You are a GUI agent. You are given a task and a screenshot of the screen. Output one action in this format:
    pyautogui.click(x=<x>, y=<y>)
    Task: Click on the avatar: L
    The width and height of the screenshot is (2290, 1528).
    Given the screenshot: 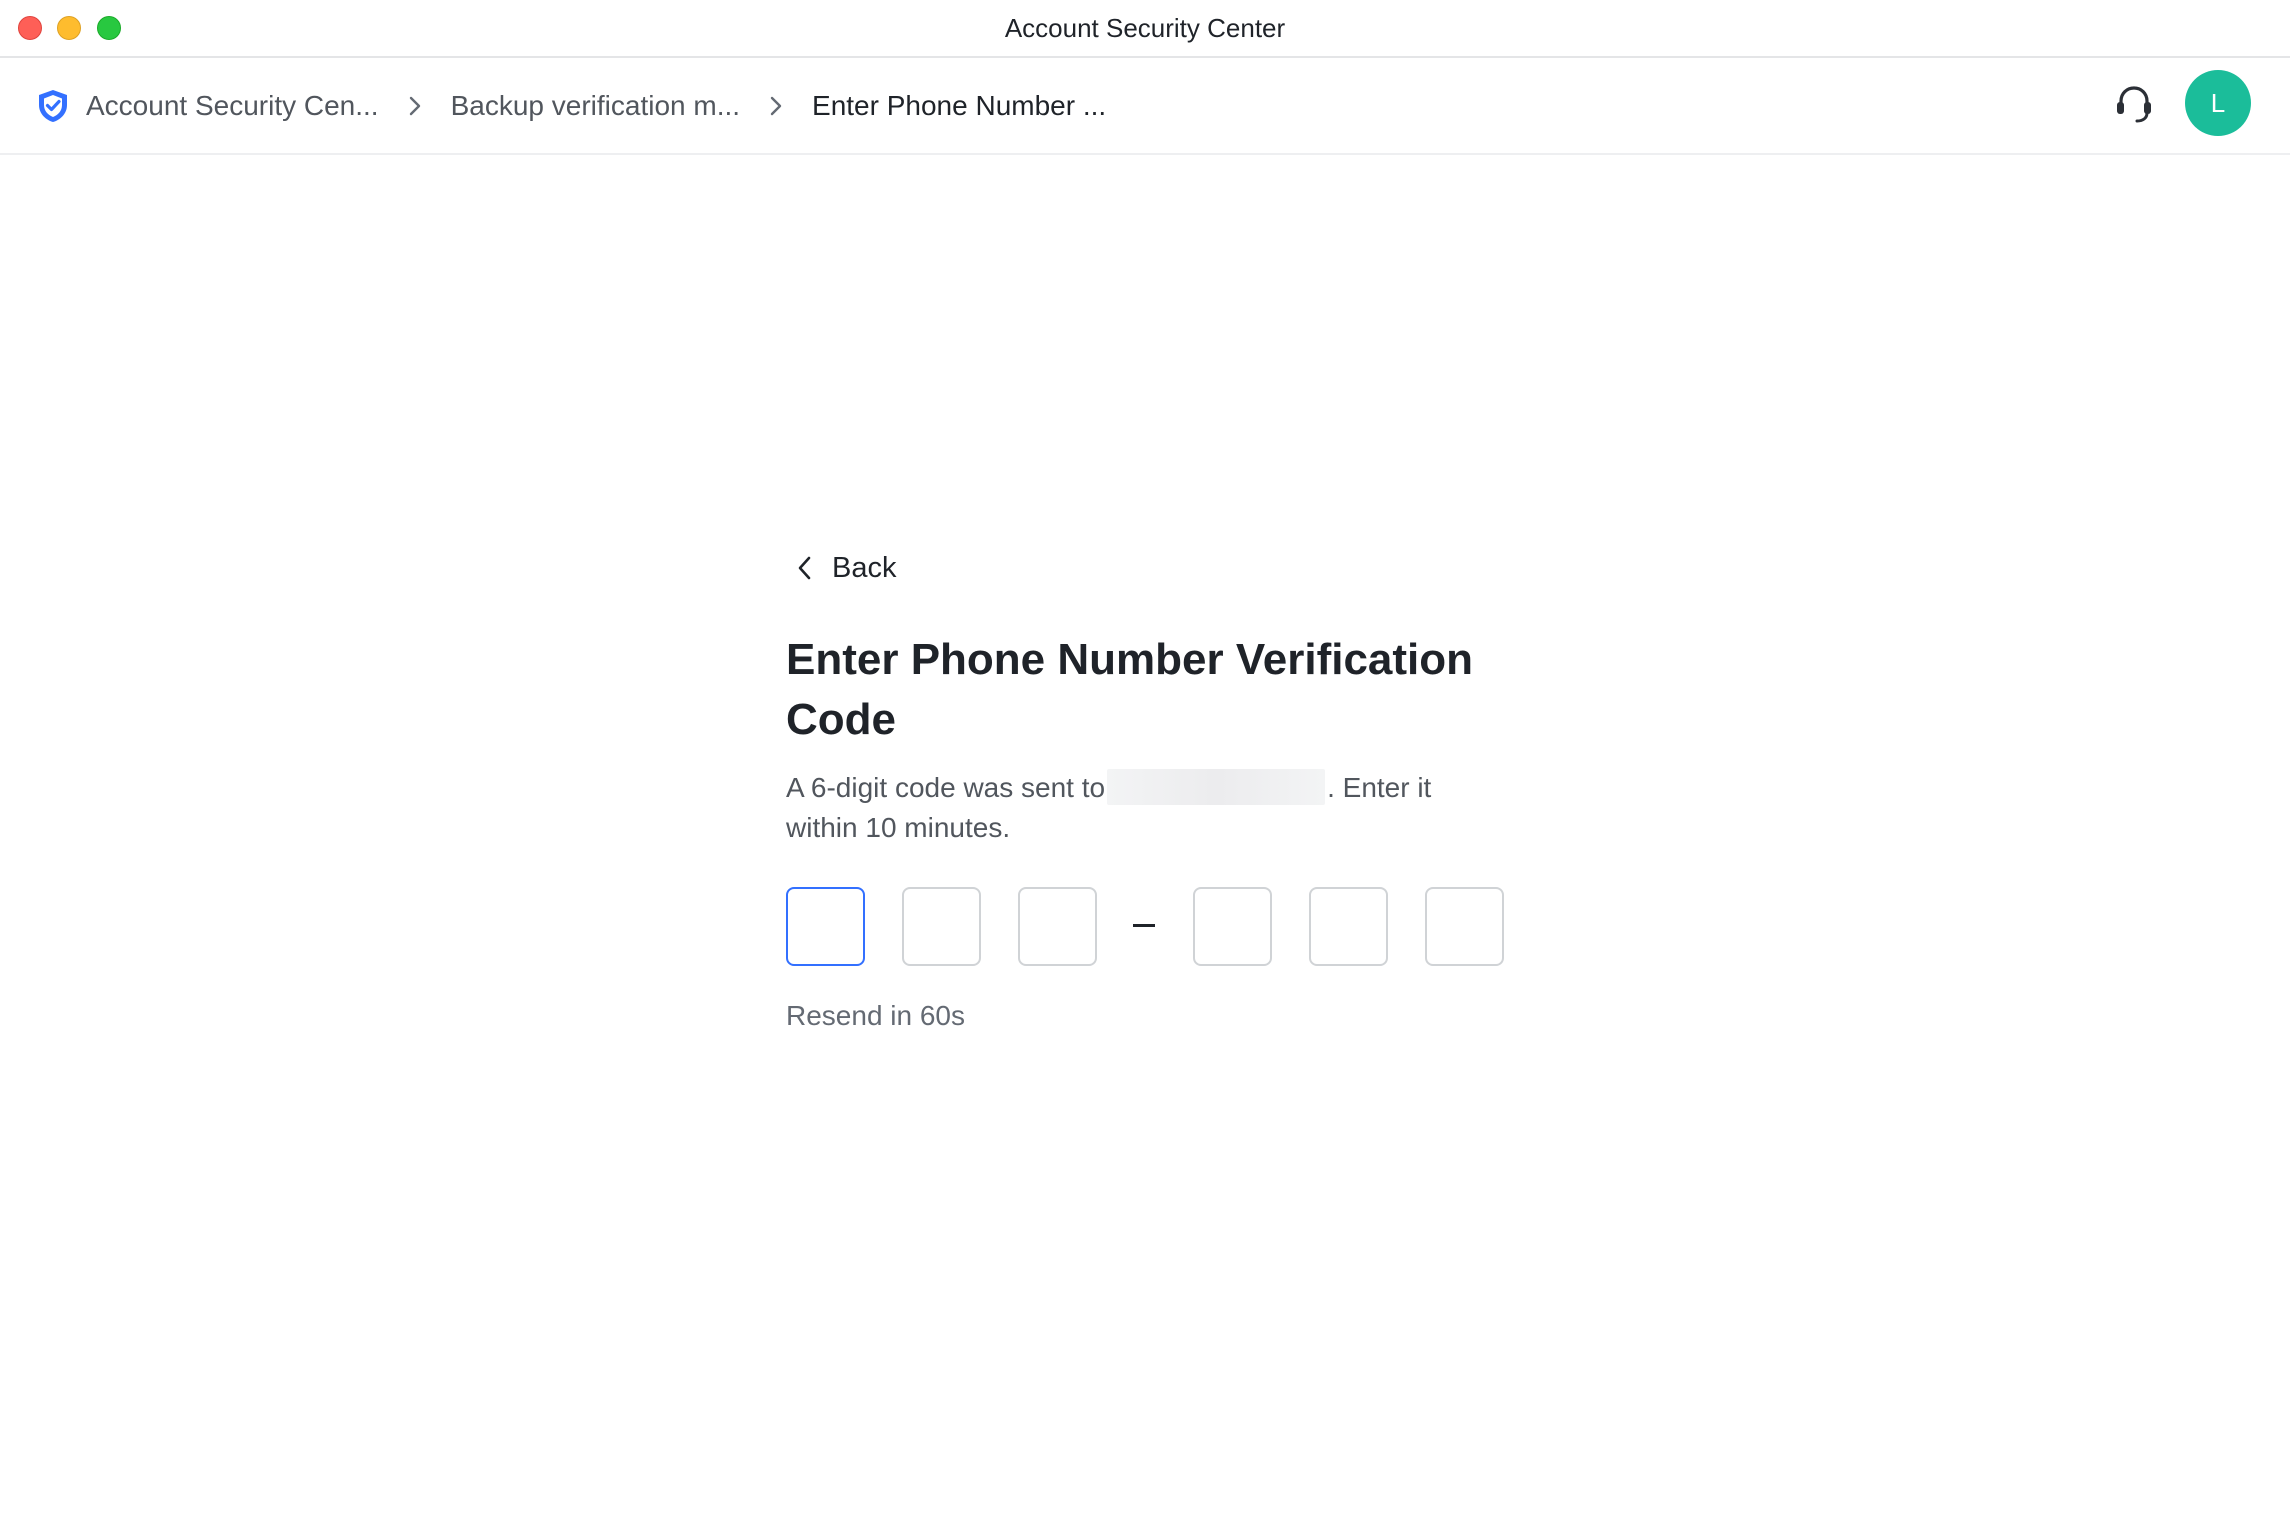 What is the action you would take?
    pyautogui.click(x=2218, y=103)
    